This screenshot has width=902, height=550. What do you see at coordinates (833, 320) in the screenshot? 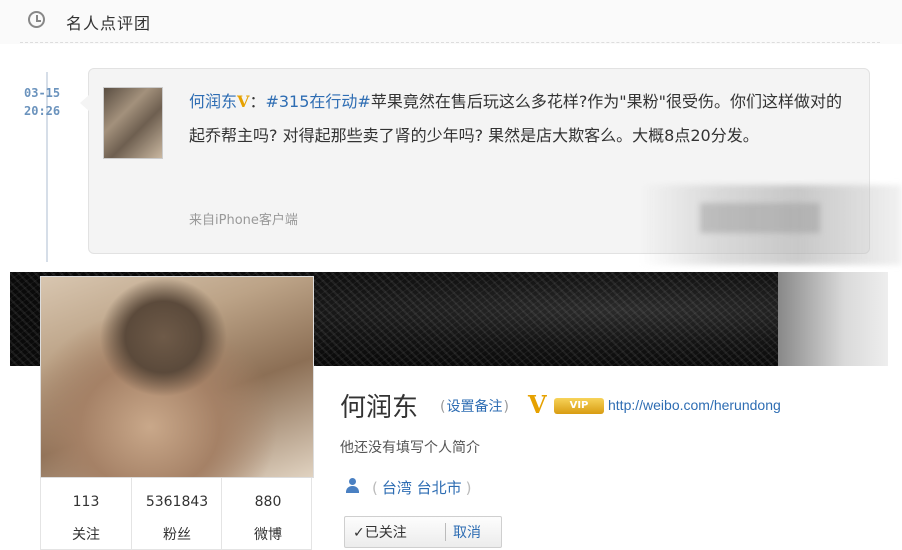
I see `banner-sky` at bounding box center [833, 320].